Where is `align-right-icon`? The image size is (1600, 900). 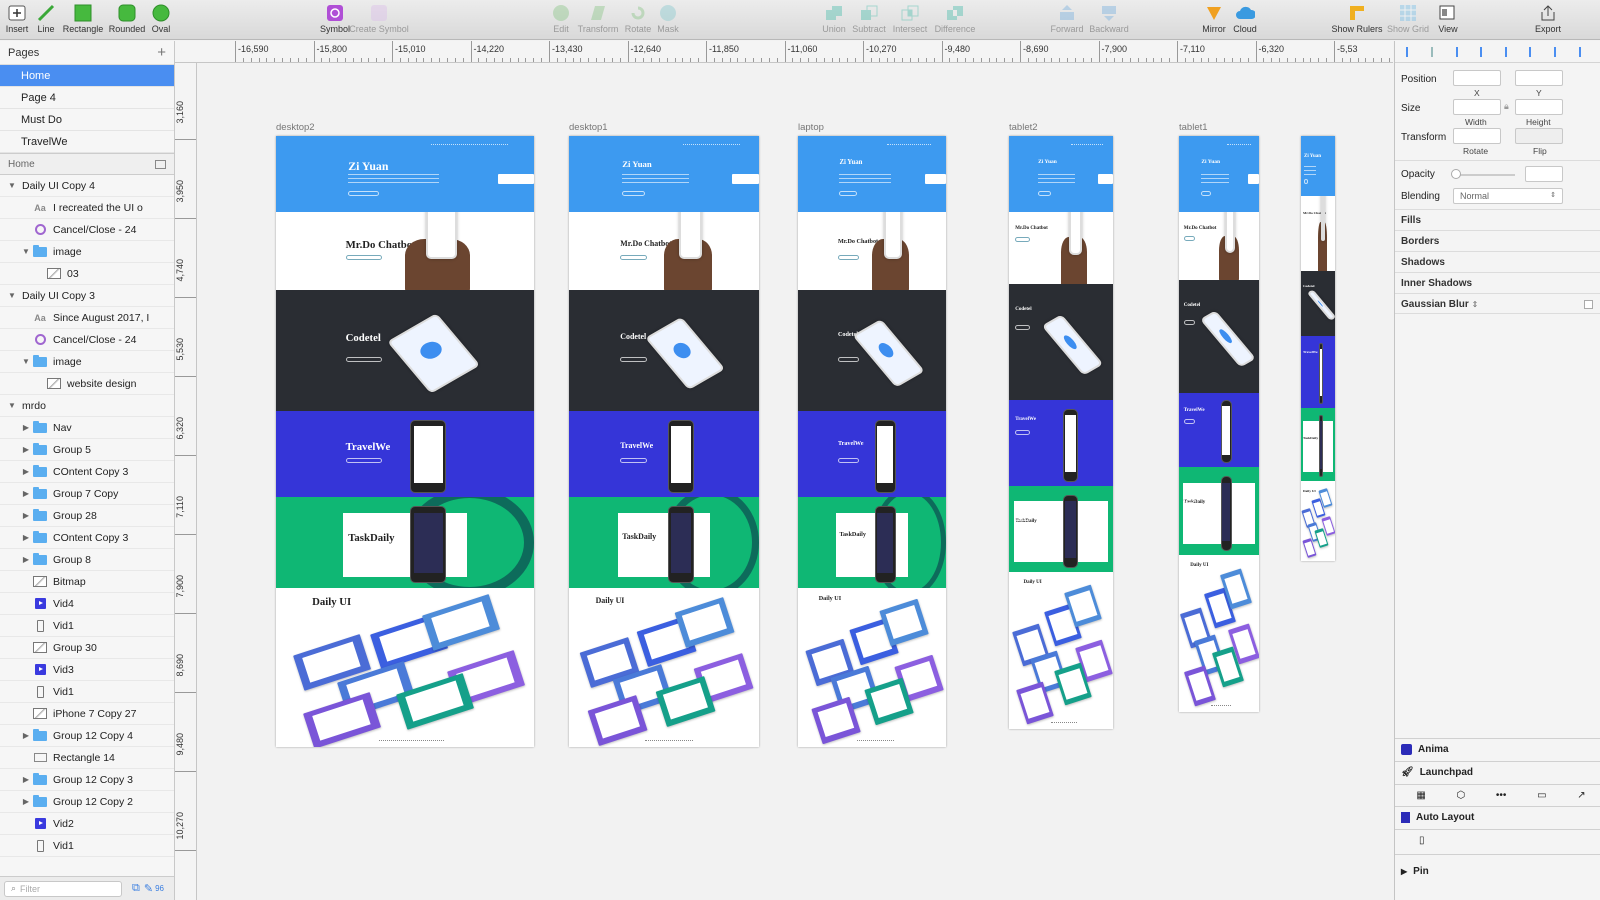
align-right-icon is located at coordinates (1460, 51).